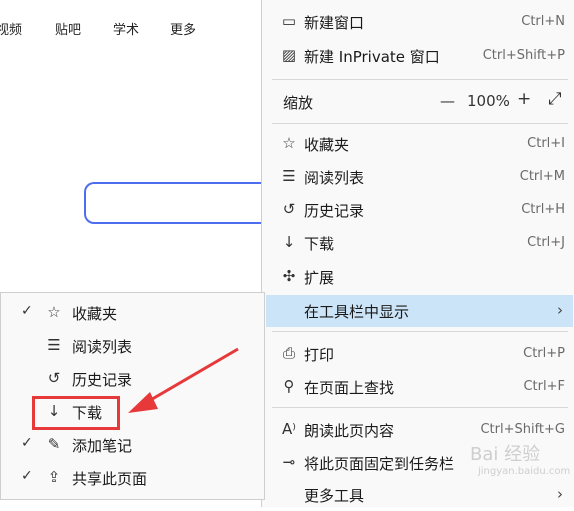  Describe the element at coordinates (319, 355) in the screenshot. I see `menu-item-label: 打印` at that location.